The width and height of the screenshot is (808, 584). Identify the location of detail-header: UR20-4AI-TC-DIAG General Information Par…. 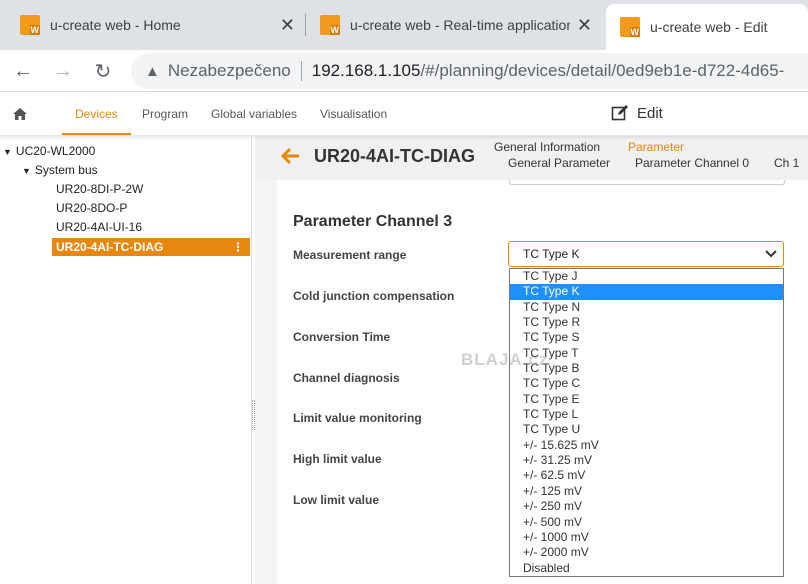
(531, 158).